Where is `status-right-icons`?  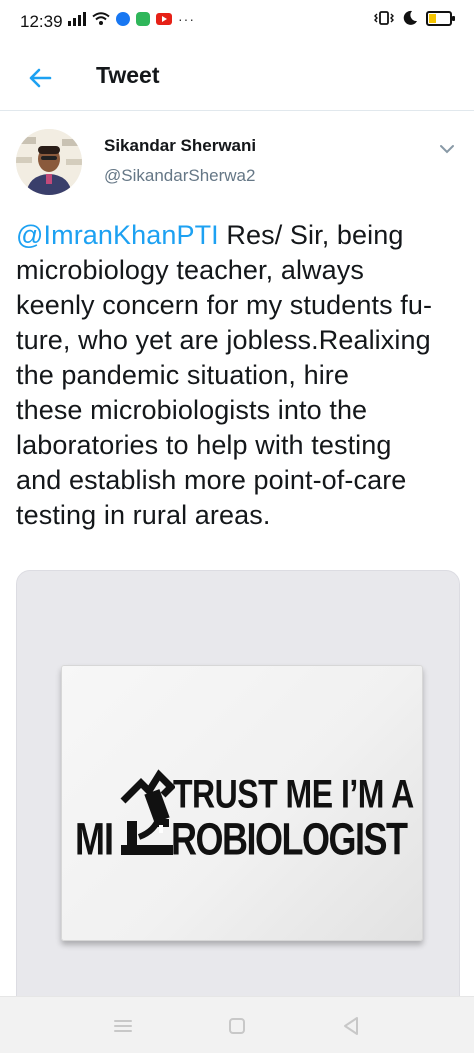
status-right-icons is located at coordinates (414, 18).